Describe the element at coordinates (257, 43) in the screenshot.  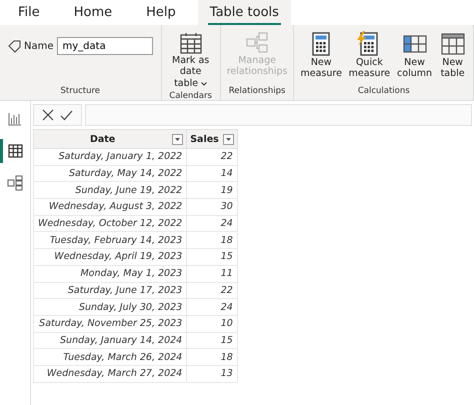
I see `relationships-icon` at that location.